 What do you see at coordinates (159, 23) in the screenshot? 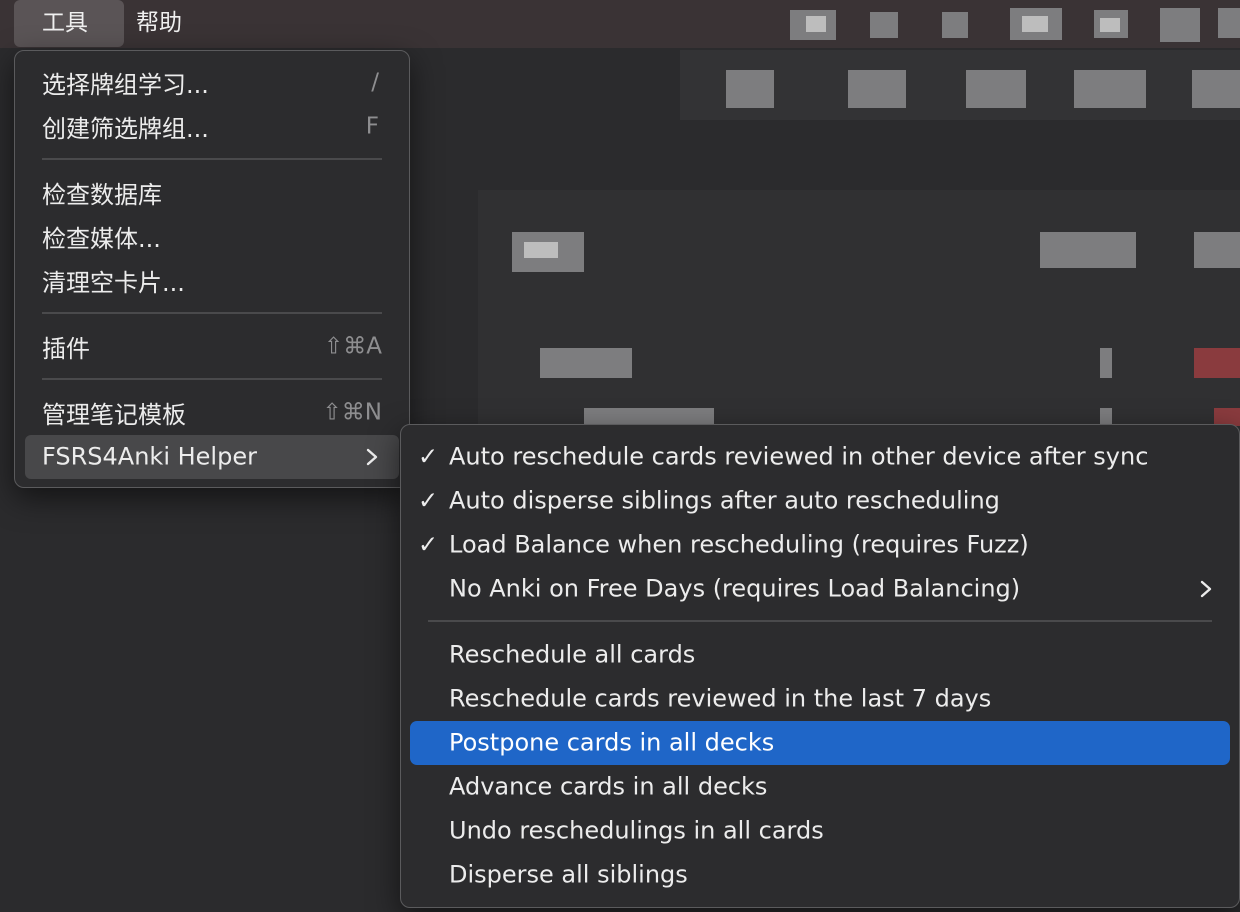
I see `menubar-help-label: 帮助` at bounding box center [159, 23].